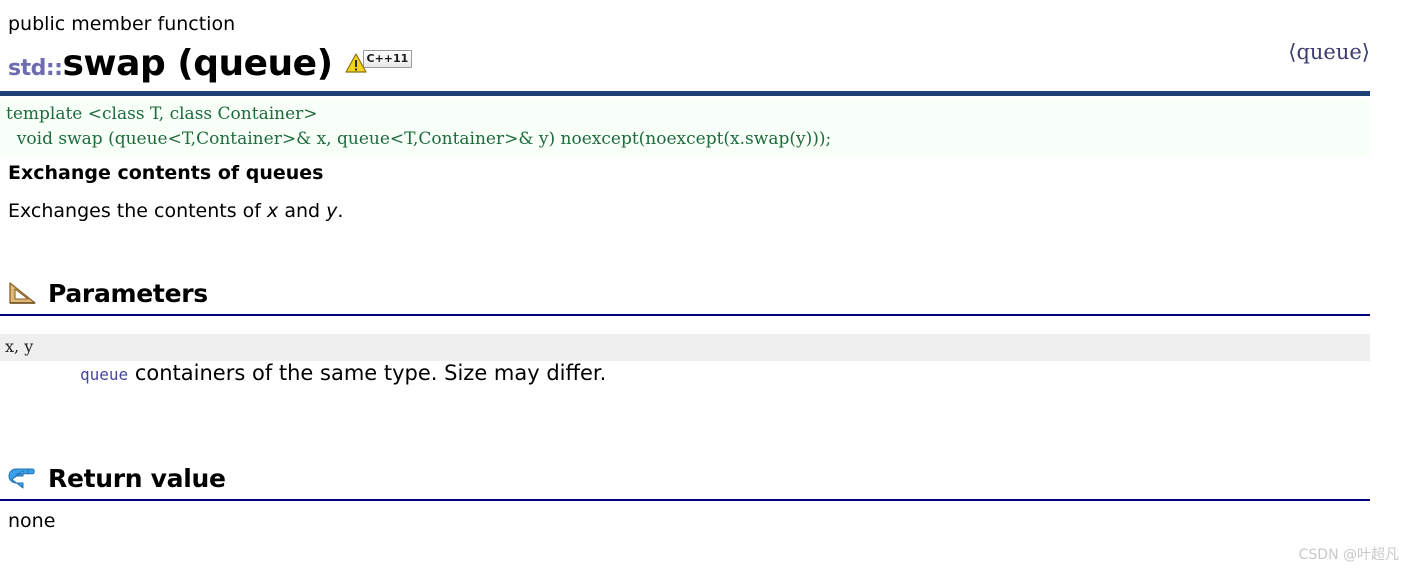  I want to click on section-return-value-header: Return value, so click(685, 478).